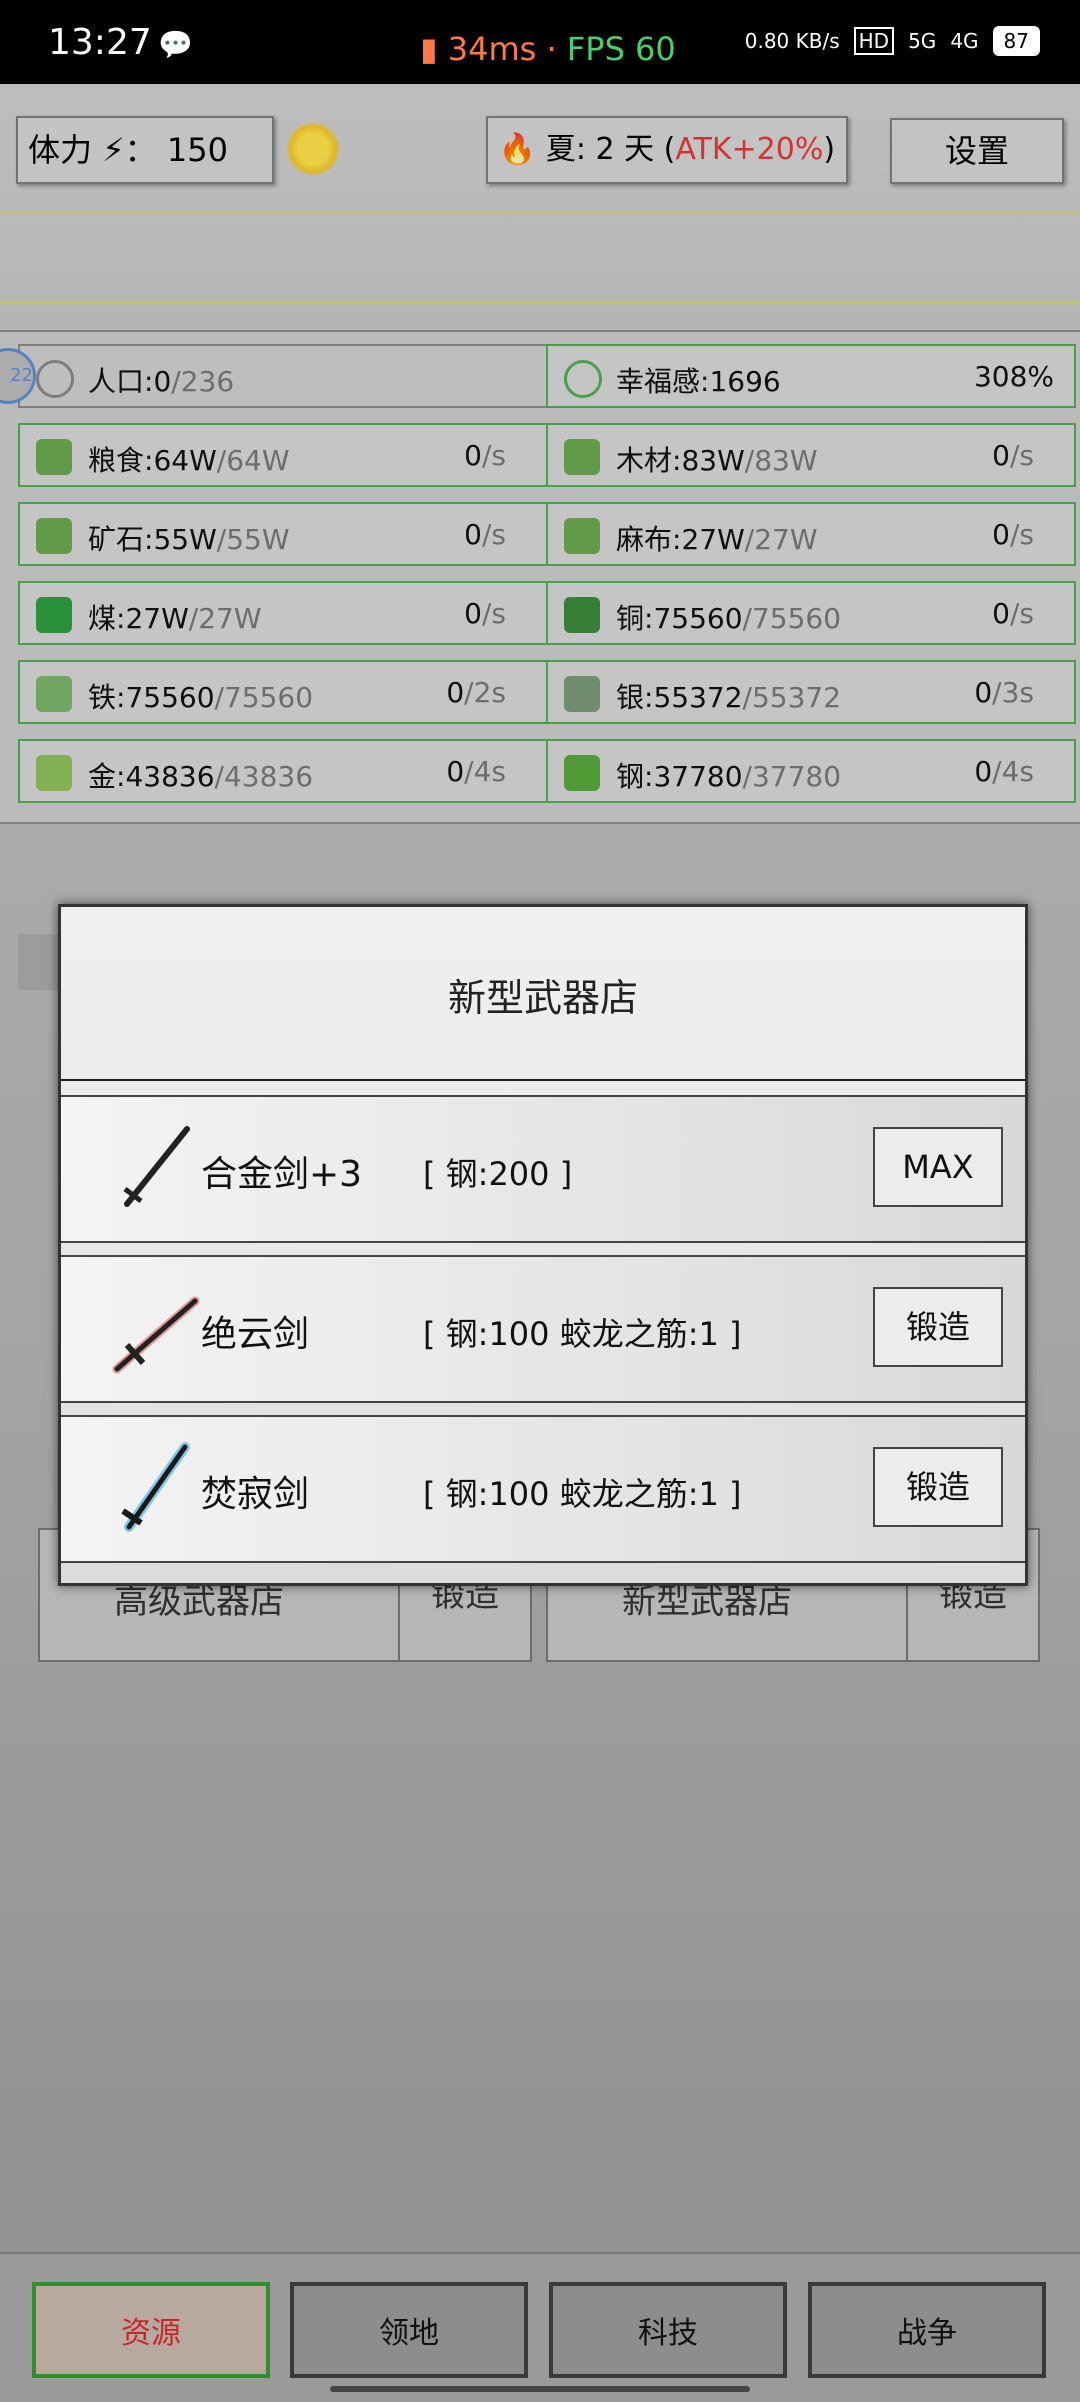  Describe the element at coordinates (156, 1335) in the screenshot. I see `red-sword-icon` at that location.